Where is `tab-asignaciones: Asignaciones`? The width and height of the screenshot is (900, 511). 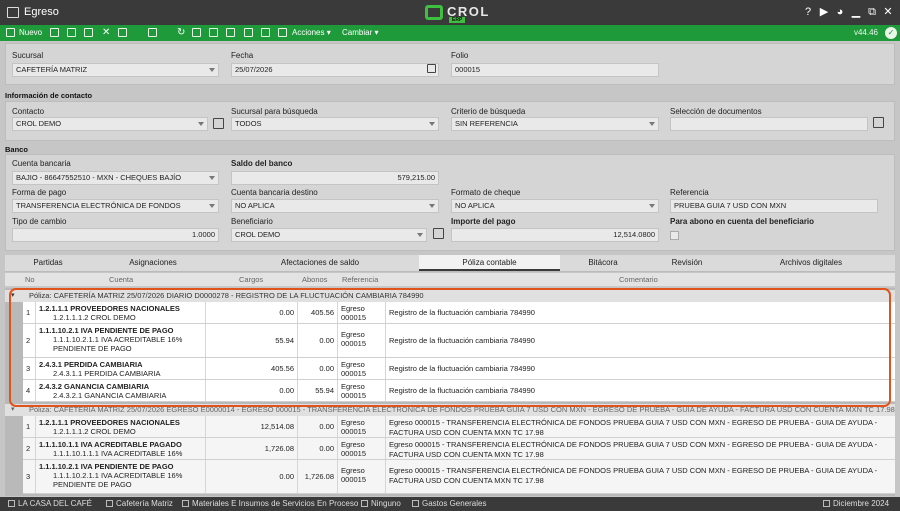
tab-asignaciones: Asignaciones is located at coordinates (153, 263).